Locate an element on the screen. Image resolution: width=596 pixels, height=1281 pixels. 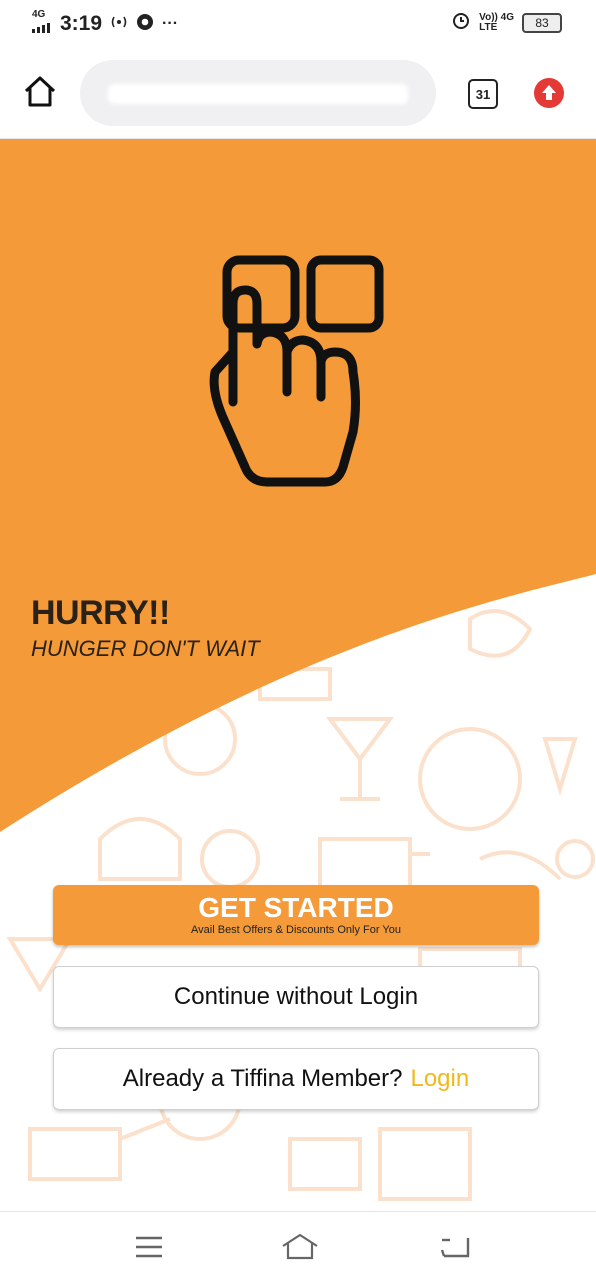
member-prompt-label: Already a Tiffina Member? is located at coordinates (262, 1078).